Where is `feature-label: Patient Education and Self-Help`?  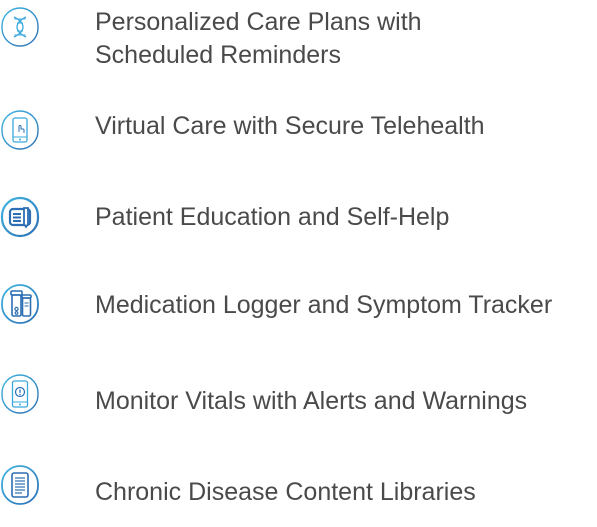 feature-label: Patient Education and Self-Help is located at coordinates (272, 217).